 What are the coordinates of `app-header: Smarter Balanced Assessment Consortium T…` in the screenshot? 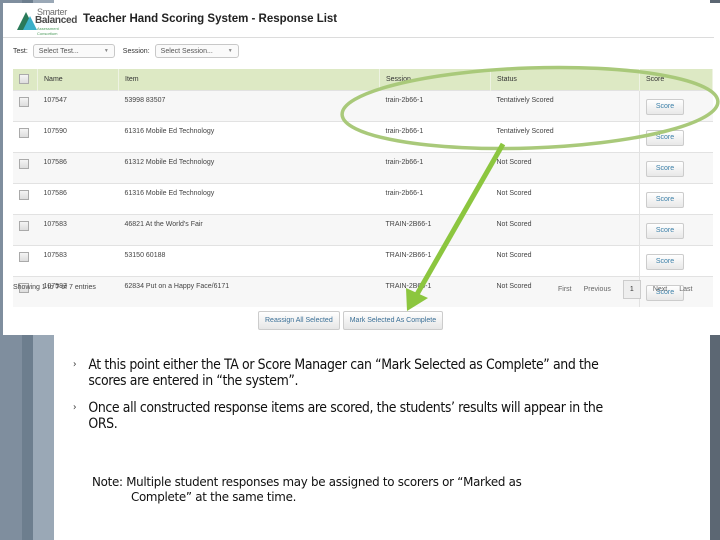 It's located at (358, 20).